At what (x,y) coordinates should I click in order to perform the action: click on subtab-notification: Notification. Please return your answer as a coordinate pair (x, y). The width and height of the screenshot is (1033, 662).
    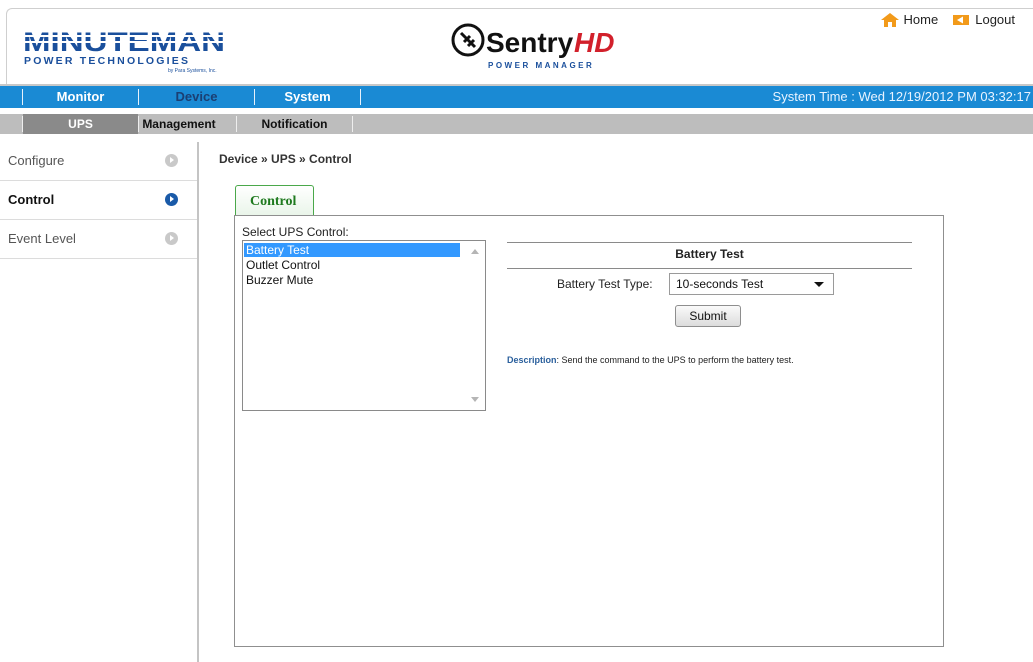
    Looking at the image, I should click on (294, 124).